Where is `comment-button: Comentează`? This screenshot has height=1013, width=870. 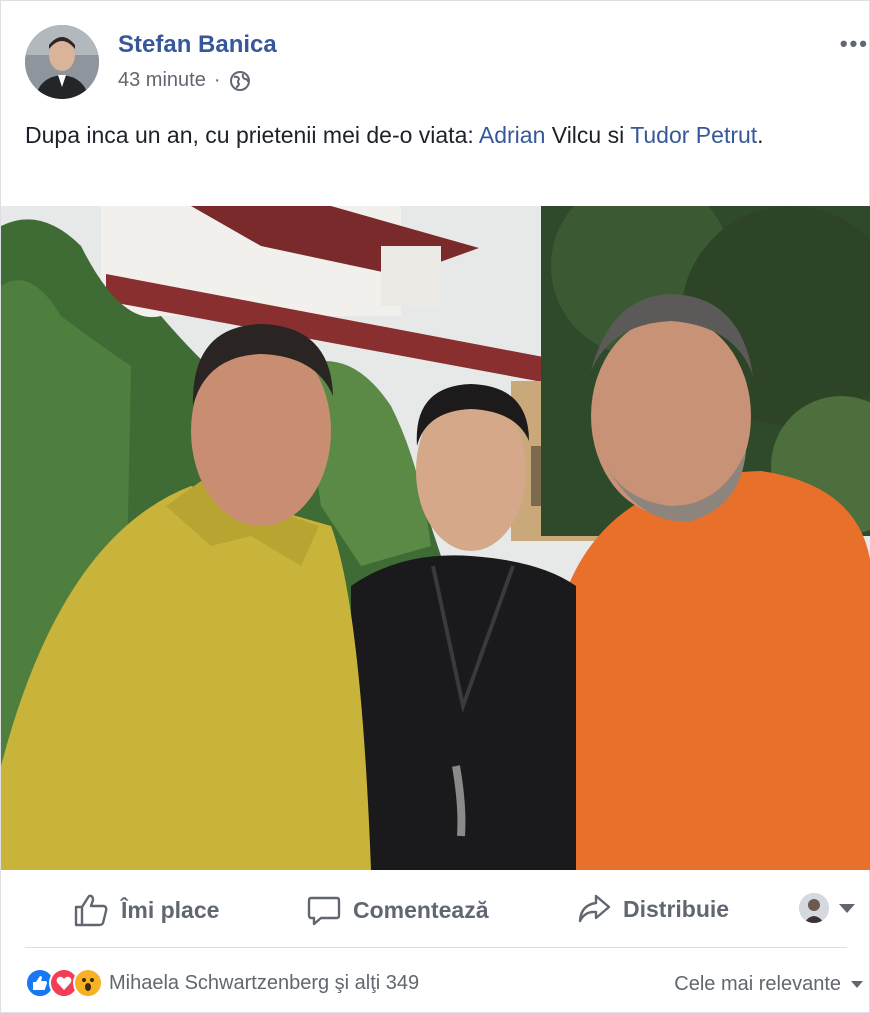
comment-button: Comentează is located at coordinates (397, 910).